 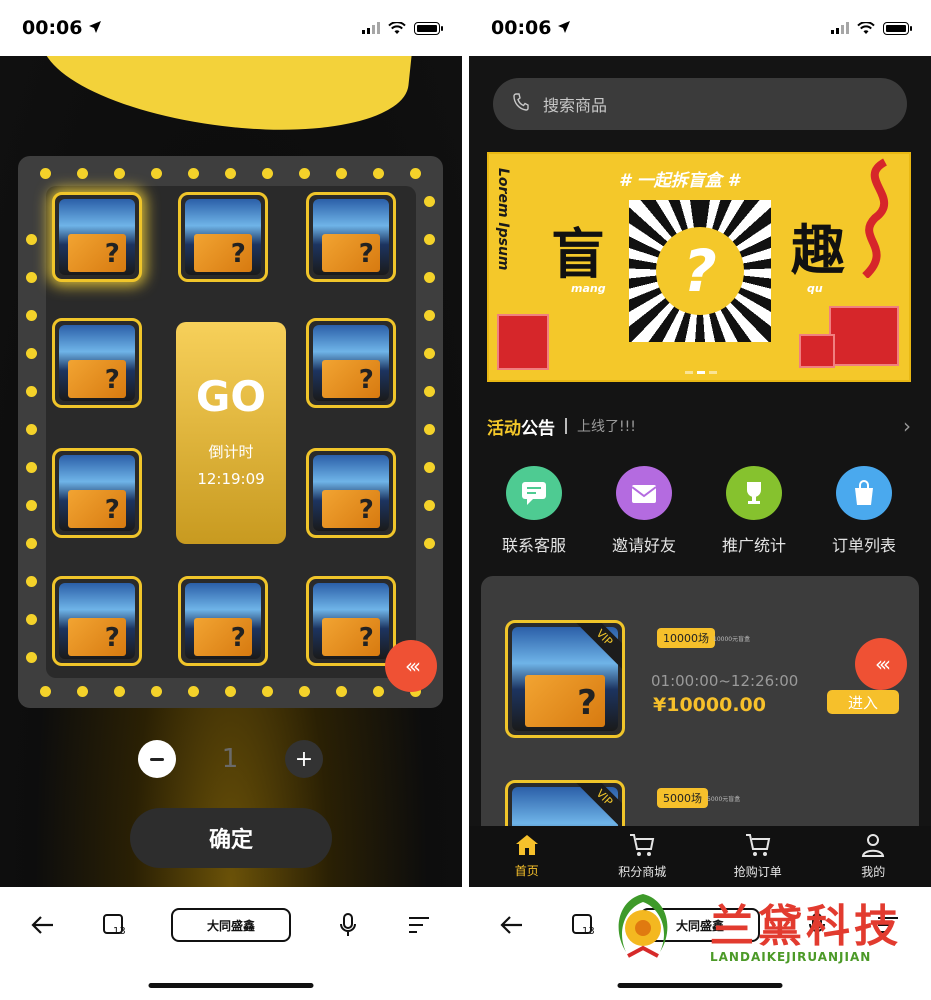 What do you see at coordinates (526, 871) in the screenshot?
I see `tab-label: 首页` at bounding box center [526, 871].